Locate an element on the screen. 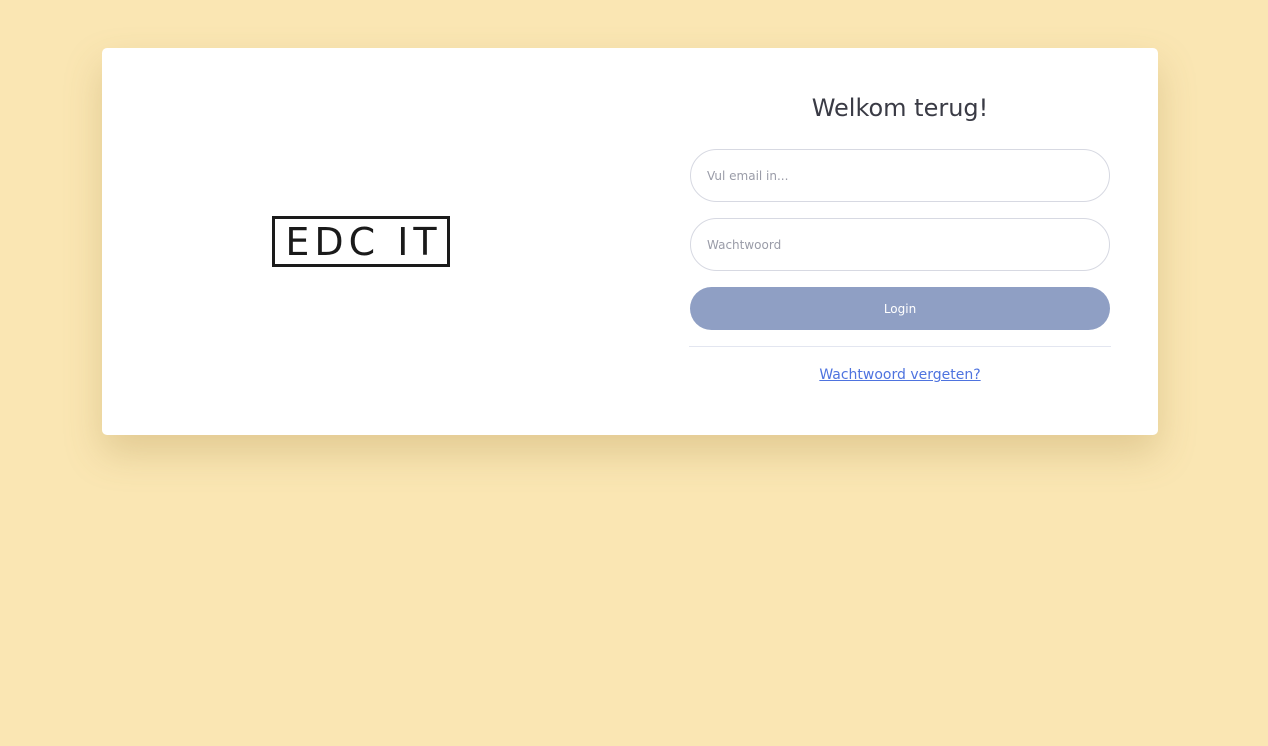  divider is located at coordinates (900, 346).